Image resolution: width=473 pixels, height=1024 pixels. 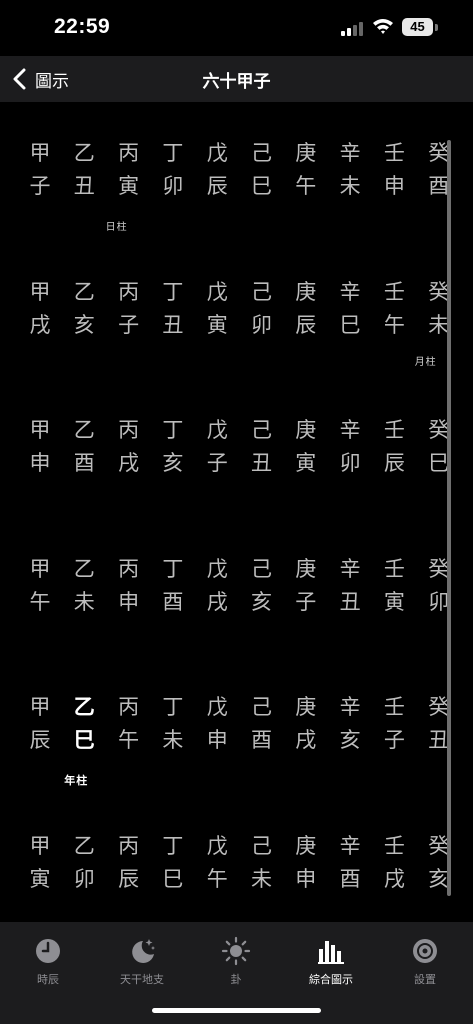 What do you see at coordinates (439, 879) in the screenshot?
I see `branch-cell: 亥` at bounding box center [439, 879].